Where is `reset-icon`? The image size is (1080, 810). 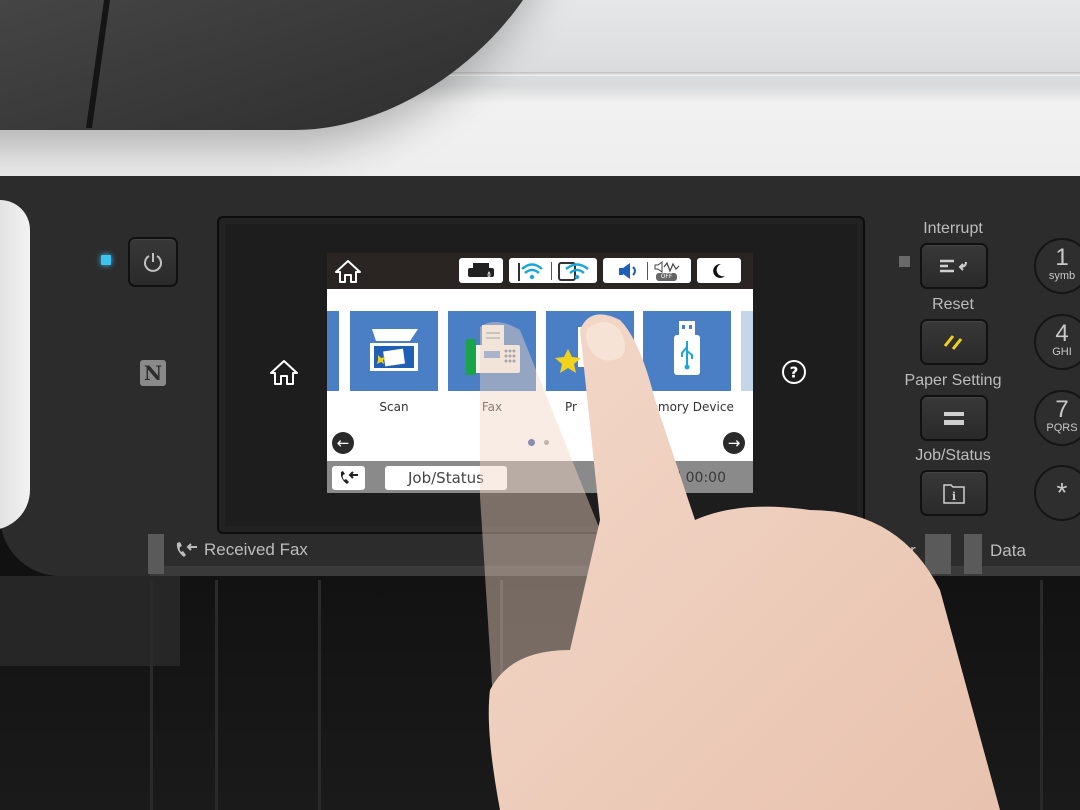
reset-icon is located at coordinates (953, 342).